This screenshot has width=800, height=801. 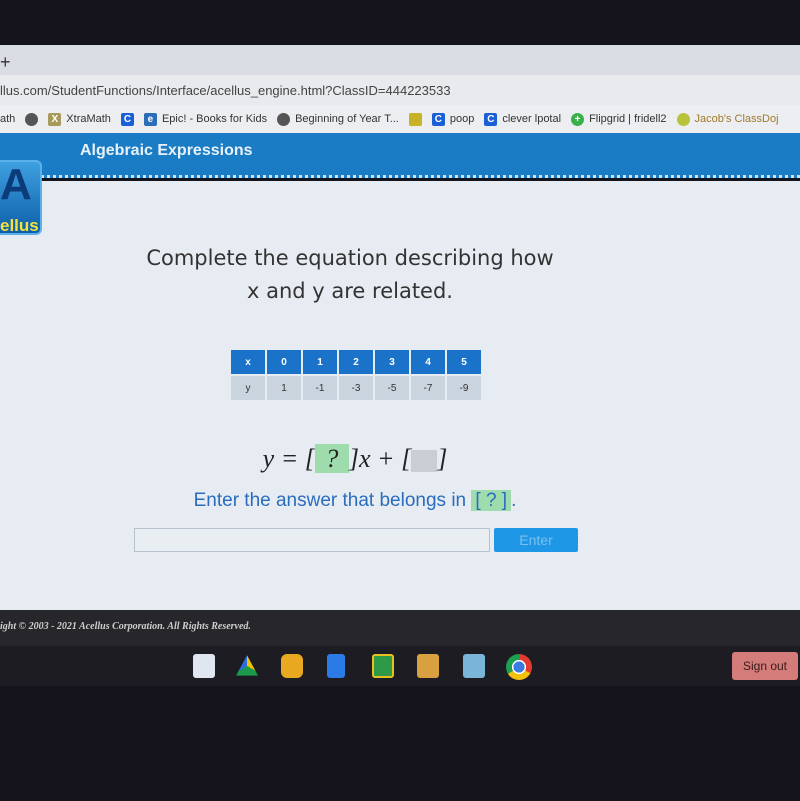 I want to click on x-cell: 2, so click(x=356, y=362).